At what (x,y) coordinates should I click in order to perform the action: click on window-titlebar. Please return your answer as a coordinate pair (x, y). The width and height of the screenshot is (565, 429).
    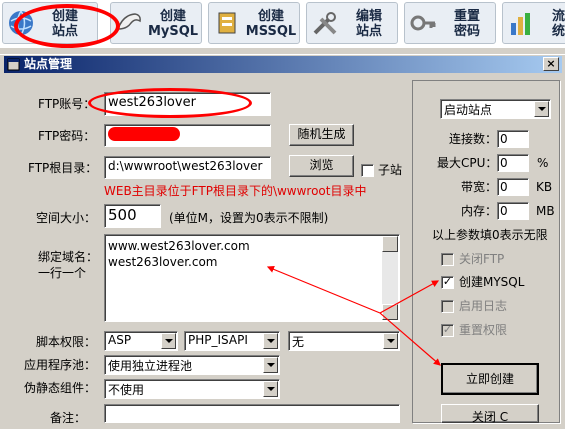
    Looking at the image, I should click on (283, 64).